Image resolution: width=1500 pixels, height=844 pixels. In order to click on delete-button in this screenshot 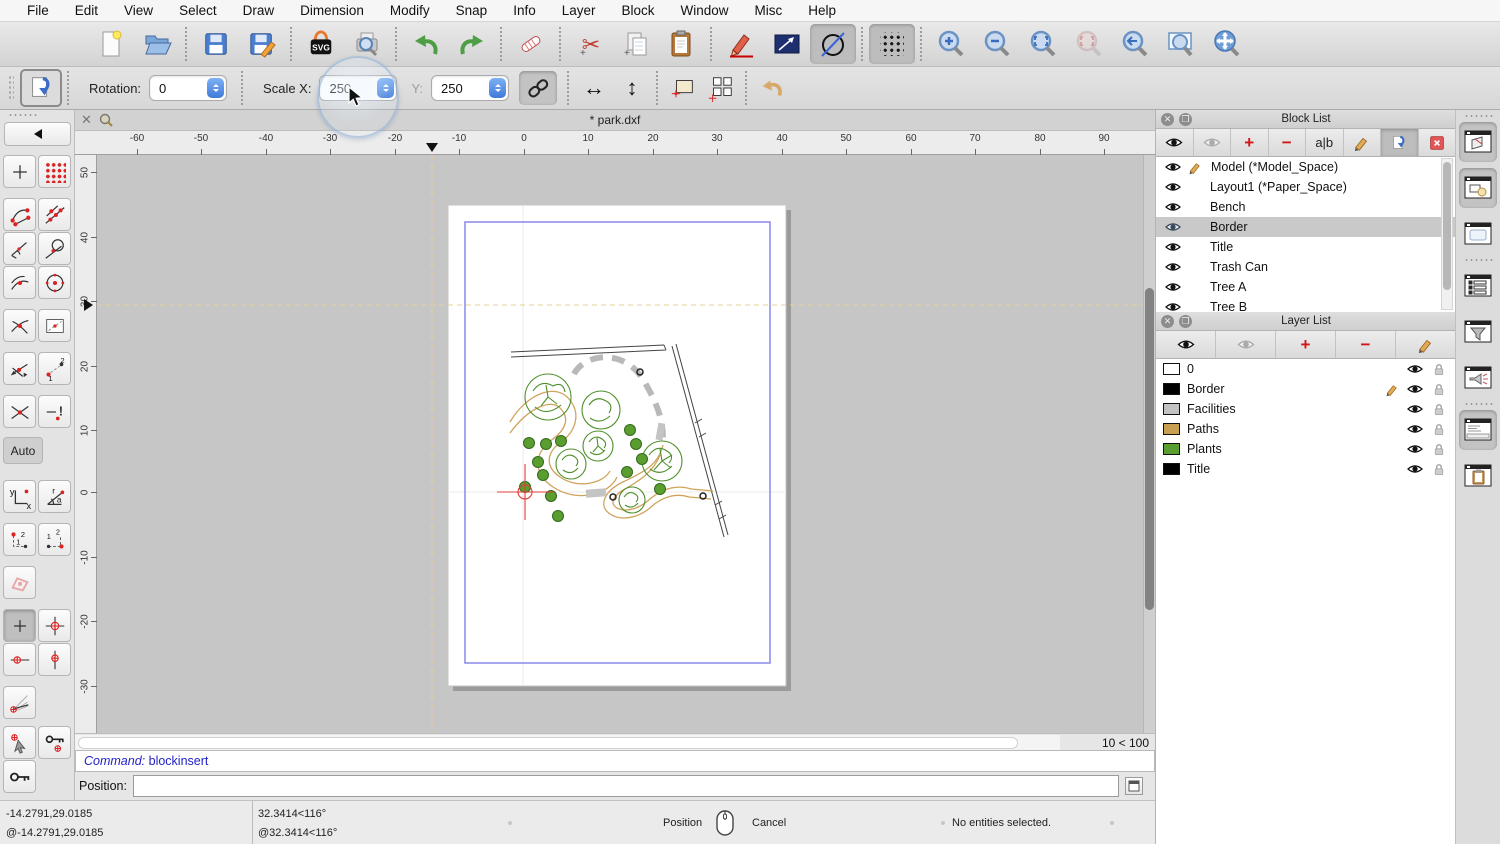, I will do `click(531, 44)`.